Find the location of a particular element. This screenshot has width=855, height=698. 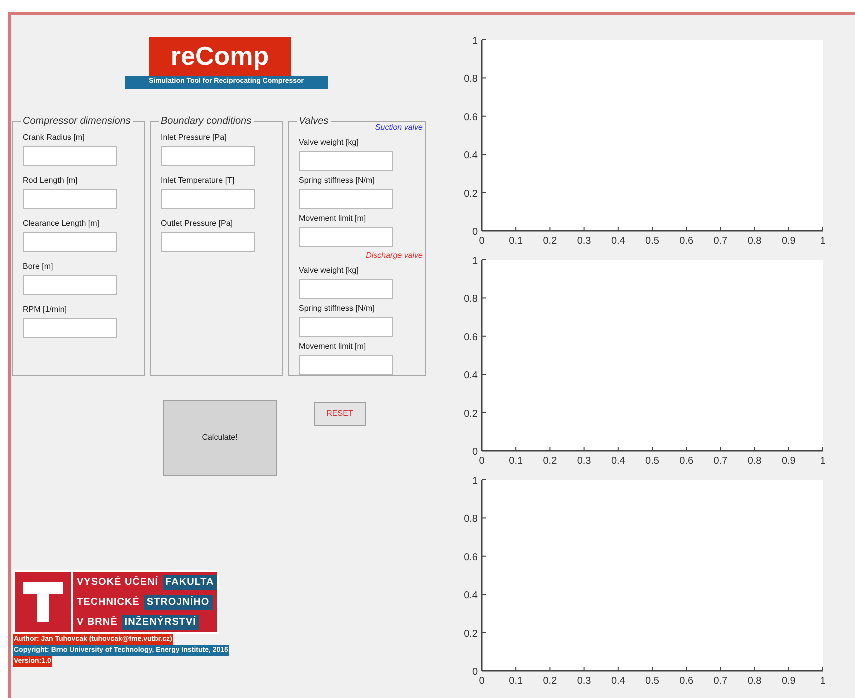

field-label: Inlet Temperature [T] is located at coordinates (198, 181).